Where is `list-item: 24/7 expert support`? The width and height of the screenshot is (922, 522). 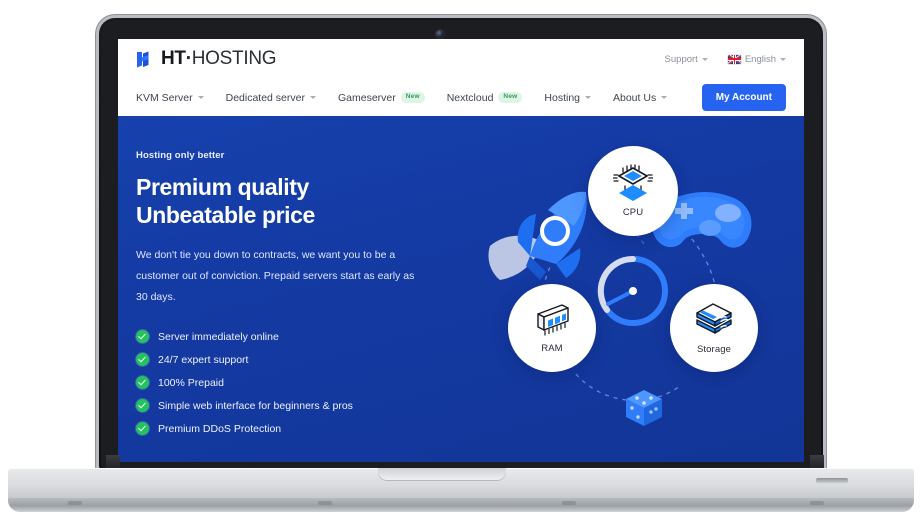
list-item: 24/7 expert support is located at coordinates (286, 360).